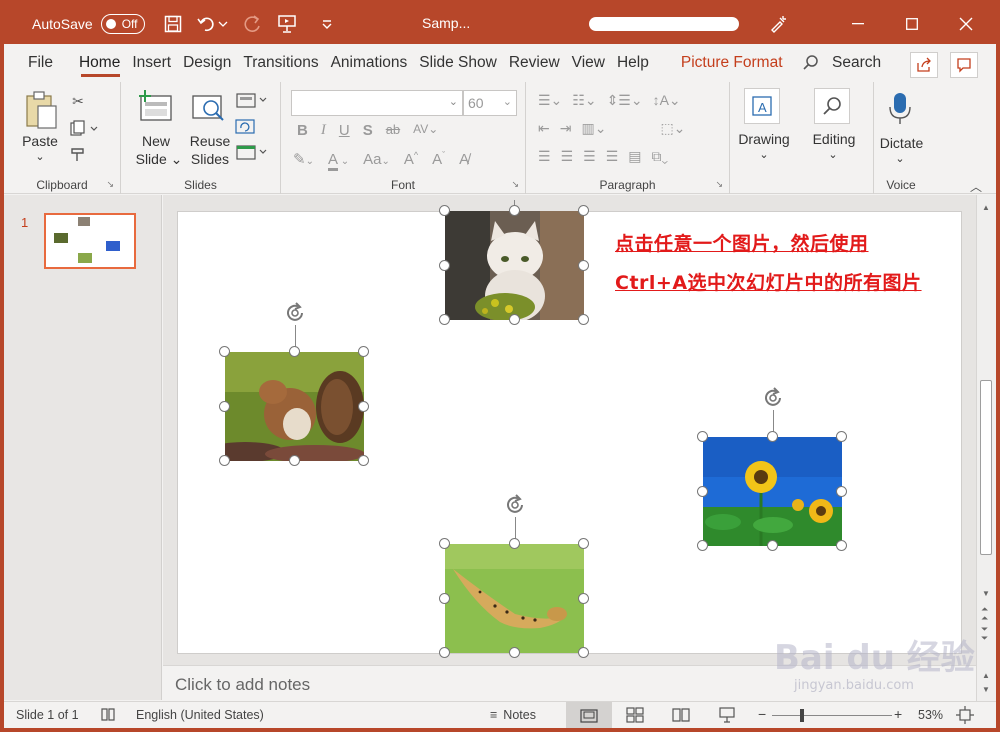  Describe the element at coordinates (900, 111) in the screenshot. I see `microphone-icon` at that location.